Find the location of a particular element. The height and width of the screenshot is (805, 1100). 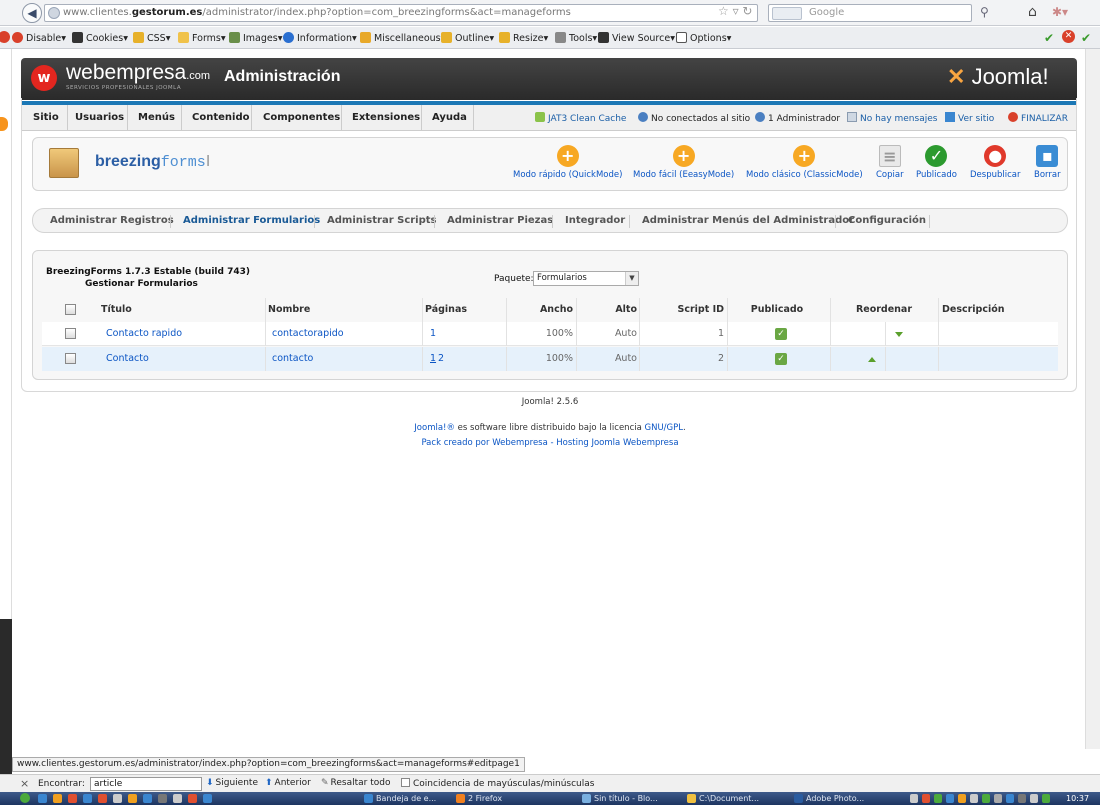

view-site-link: Ver sitio is located at coordinates (969, 118).